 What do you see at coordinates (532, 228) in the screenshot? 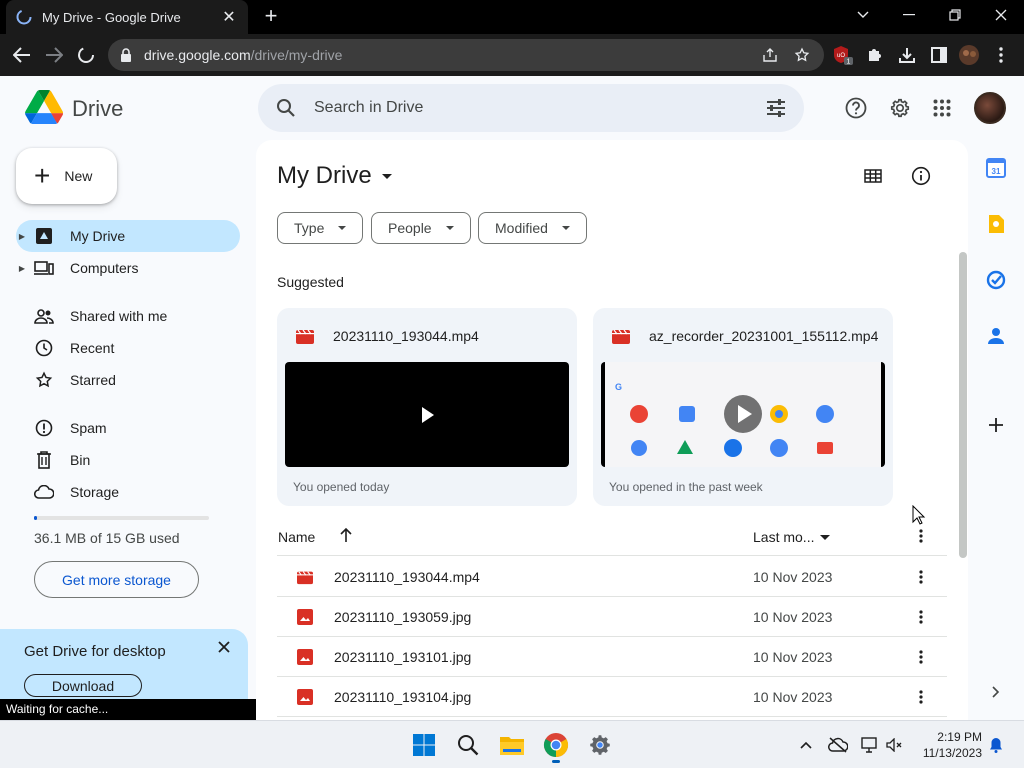
I see `filter-chip-modified: Modified` at bounding box center [532, 228].